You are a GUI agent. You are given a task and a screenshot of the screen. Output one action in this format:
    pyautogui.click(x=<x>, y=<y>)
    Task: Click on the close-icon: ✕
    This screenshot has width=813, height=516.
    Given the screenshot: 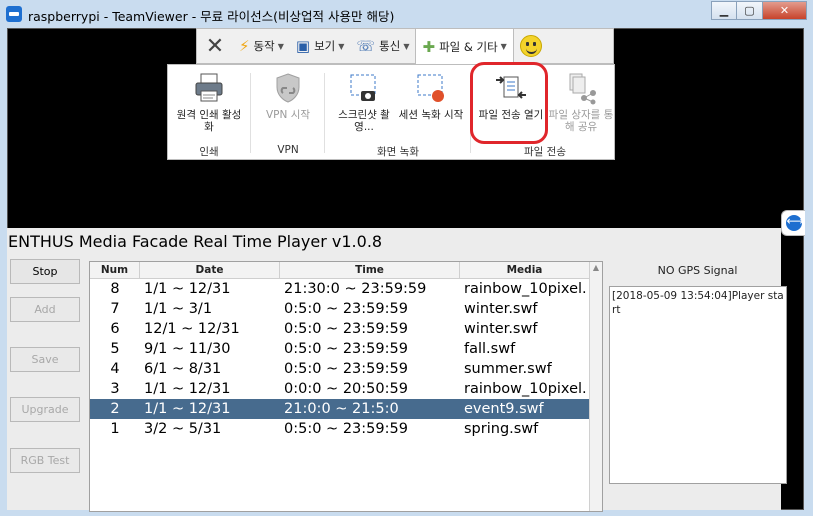 What is the action you would take?
    pyautogui.click(x=784, y=10)
    